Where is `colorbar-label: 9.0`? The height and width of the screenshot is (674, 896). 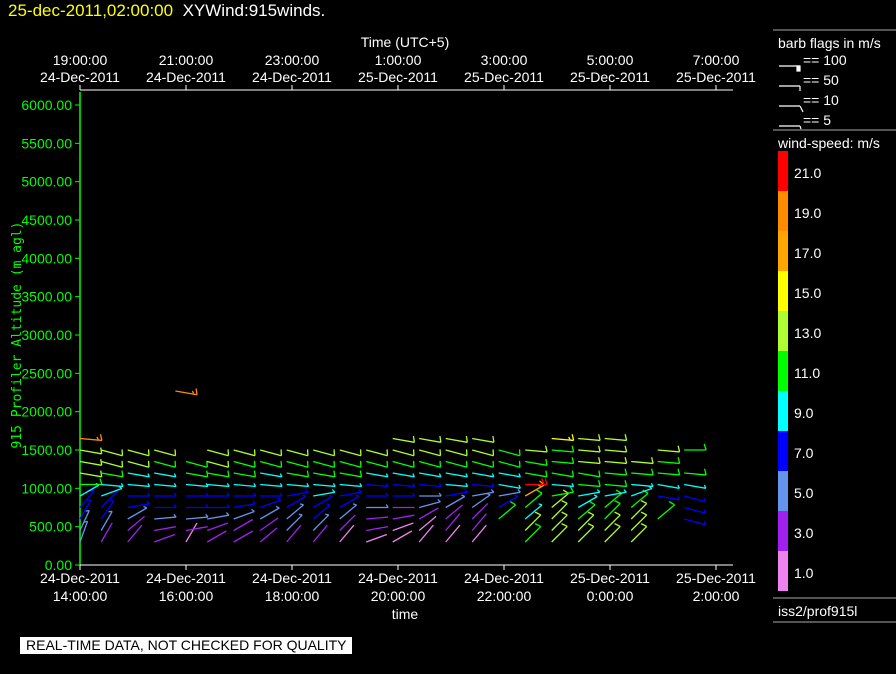 colorbar-label: 9.0 is located at coordinates (804, 413).